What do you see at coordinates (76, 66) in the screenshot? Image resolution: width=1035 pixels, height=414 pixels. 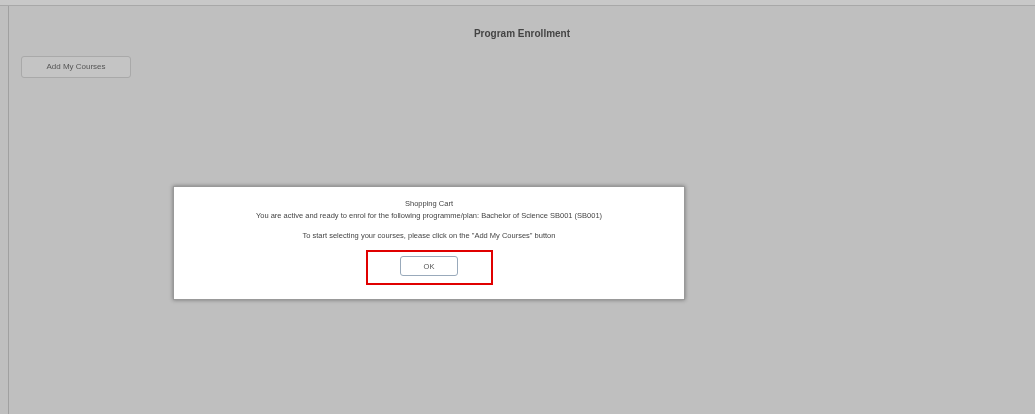 I see `add-courses-button: Add My Courses` at bounding box center [76, 66].